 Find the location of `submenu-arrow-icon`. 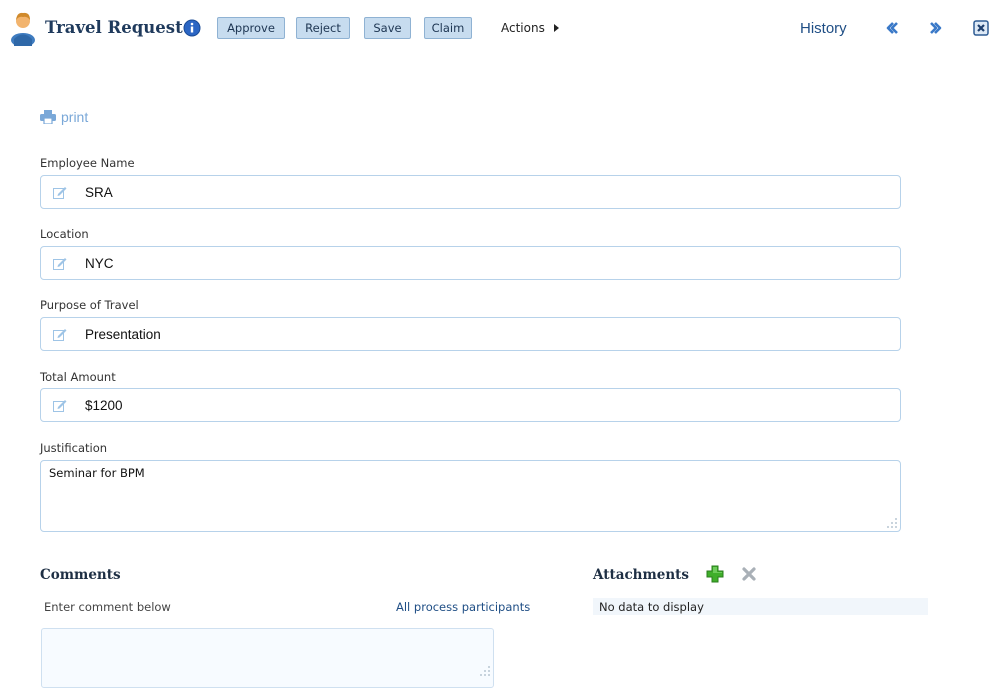

submenu-arrow-icon is located at coordinates (556, 28).